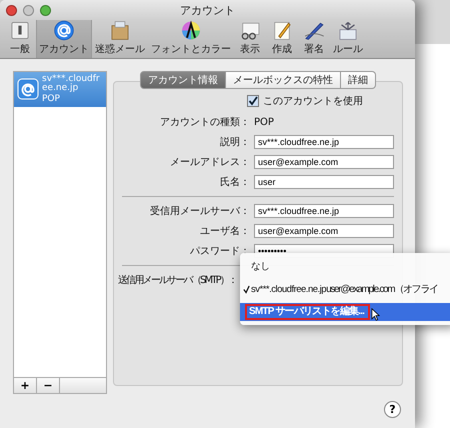 The height and width of the screenshot is (428, 450). I want to click on close-button, so click(11, 10).